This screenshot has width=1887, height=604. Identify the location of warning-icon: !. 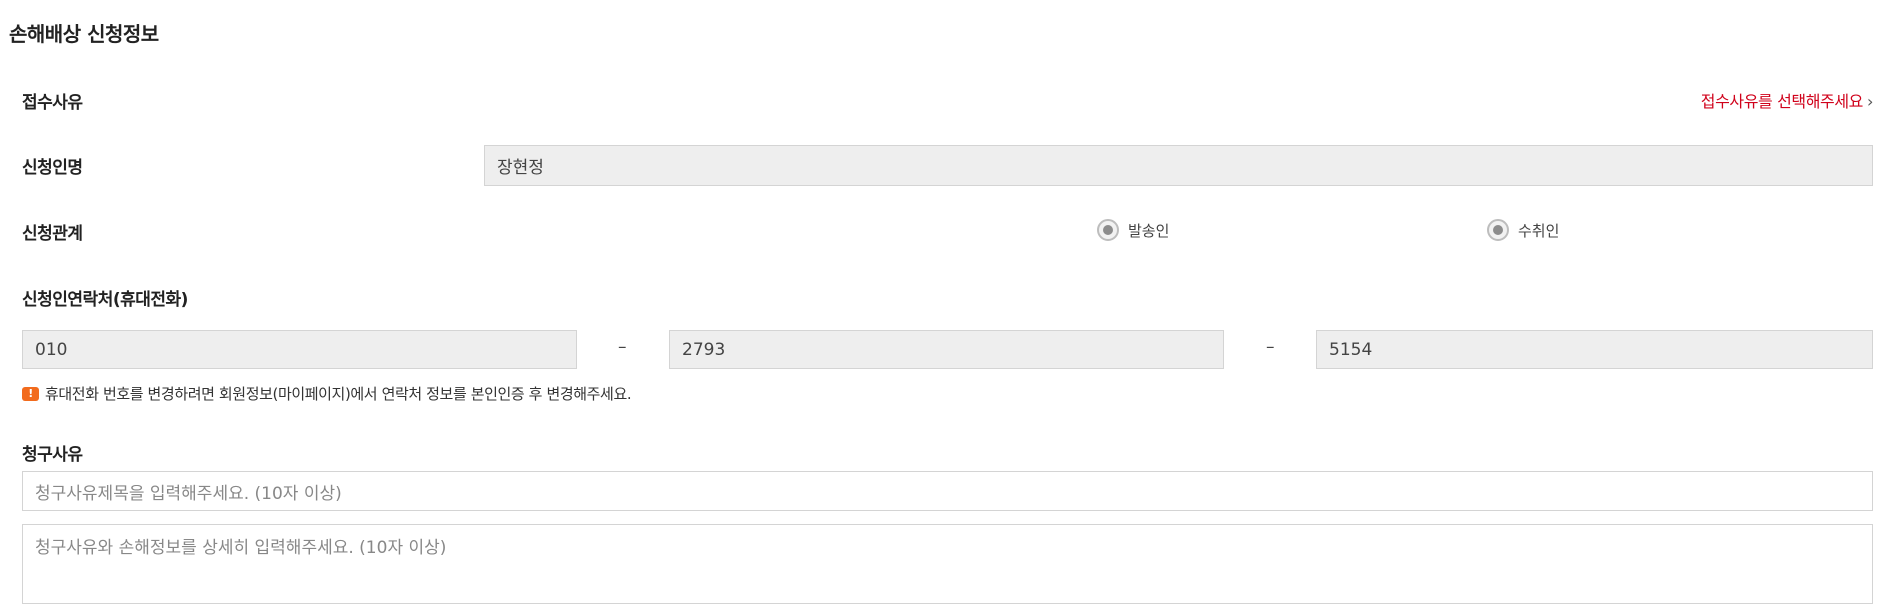
(30, 393).